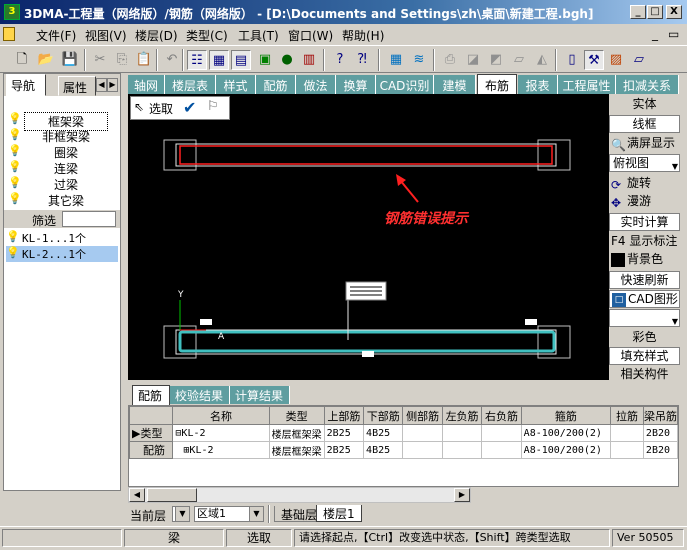 The image size is (687, 550). I want to click on help-icon: ?, so click(340, 60).